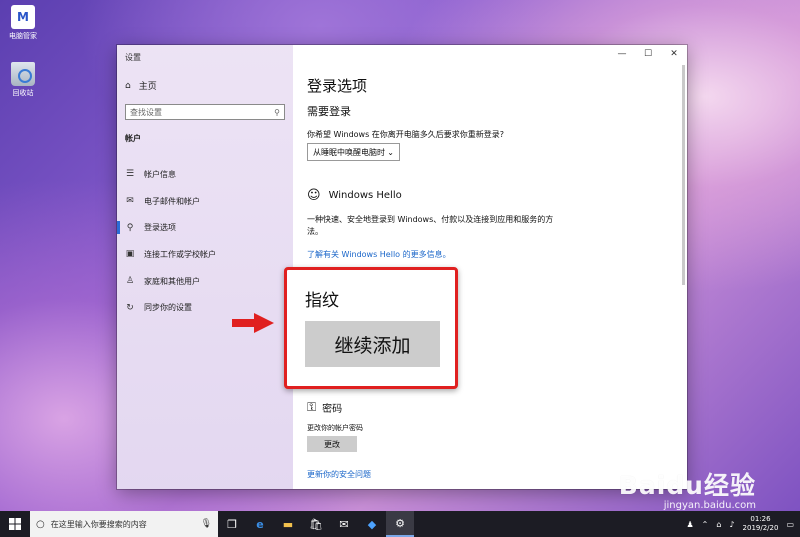  Describe the element at coordinates (98, 524) in the screenshot. I see `taskbar-search-placeholder: 在这里输入你要搜索的内容` at that location.